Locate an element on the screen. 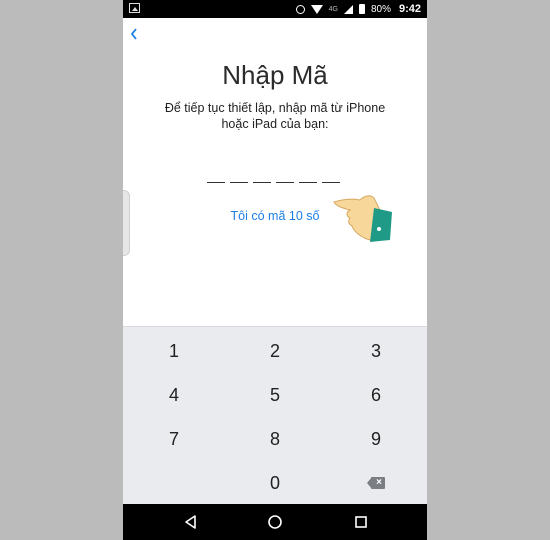 This screenshot has height=540, width=550. circle-home-icon is located at coordinates (275, 522).